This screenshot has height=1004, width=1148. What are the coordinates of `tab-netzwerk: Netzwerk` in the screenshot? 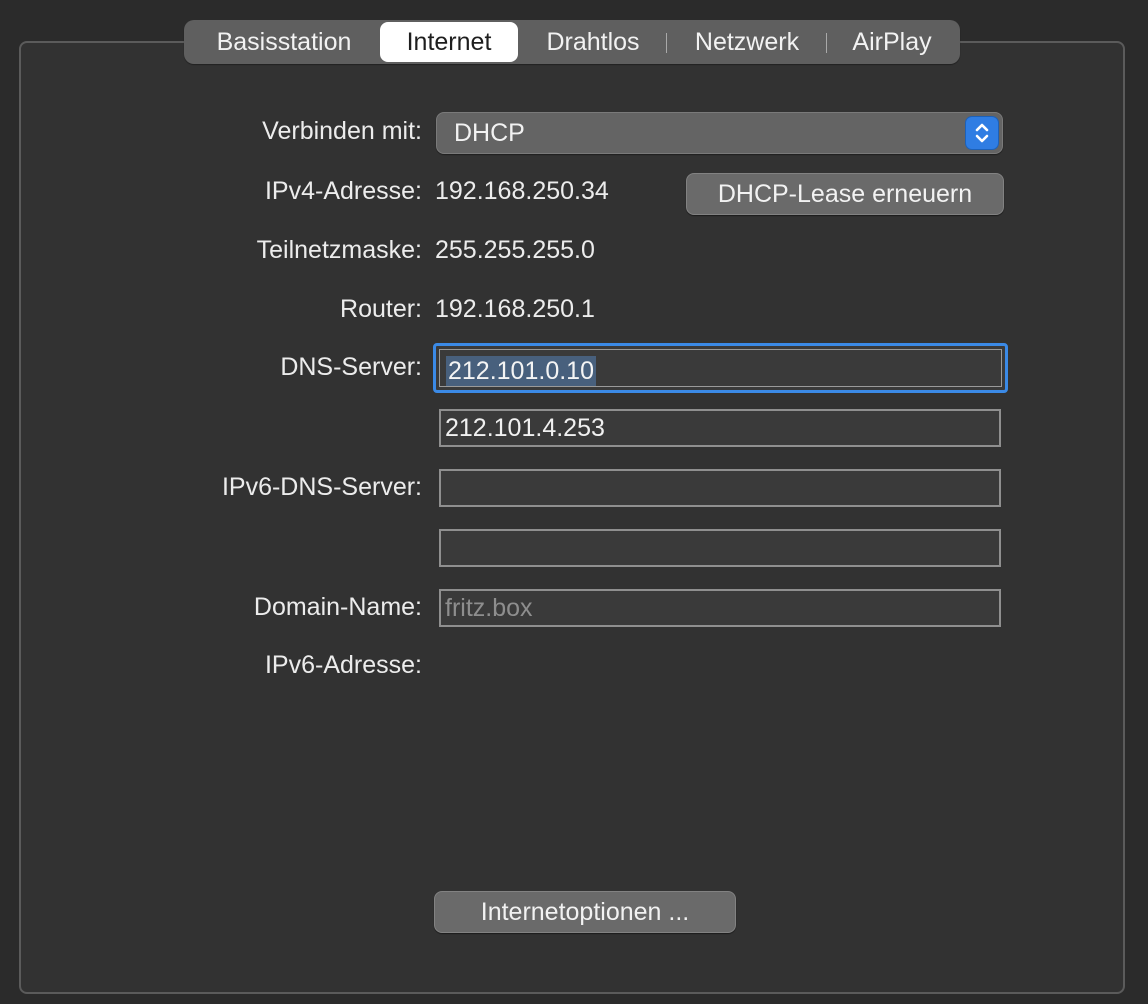 It's located at (747, 42).